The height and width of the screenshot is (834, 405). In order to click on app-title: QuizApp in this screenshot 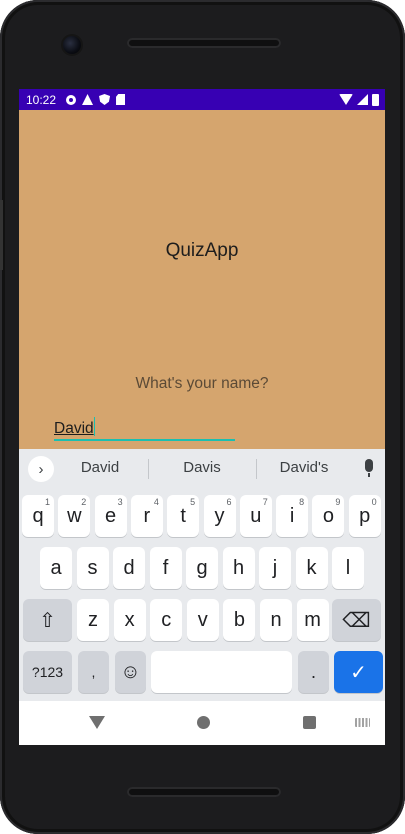, I will do `click(202, 250)`.